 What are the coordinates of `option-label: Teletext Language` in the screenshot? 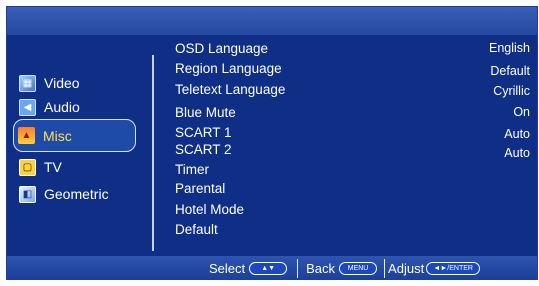 It's located at (230, 89).